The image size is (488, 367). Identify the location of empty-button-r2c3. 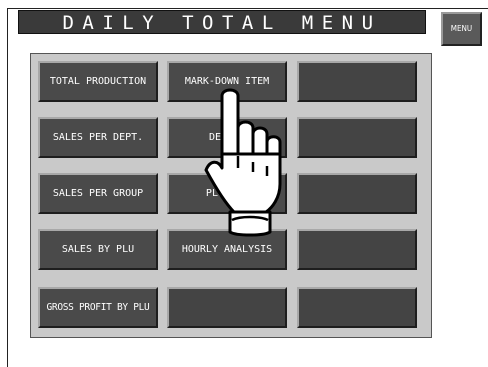
(357, 137).